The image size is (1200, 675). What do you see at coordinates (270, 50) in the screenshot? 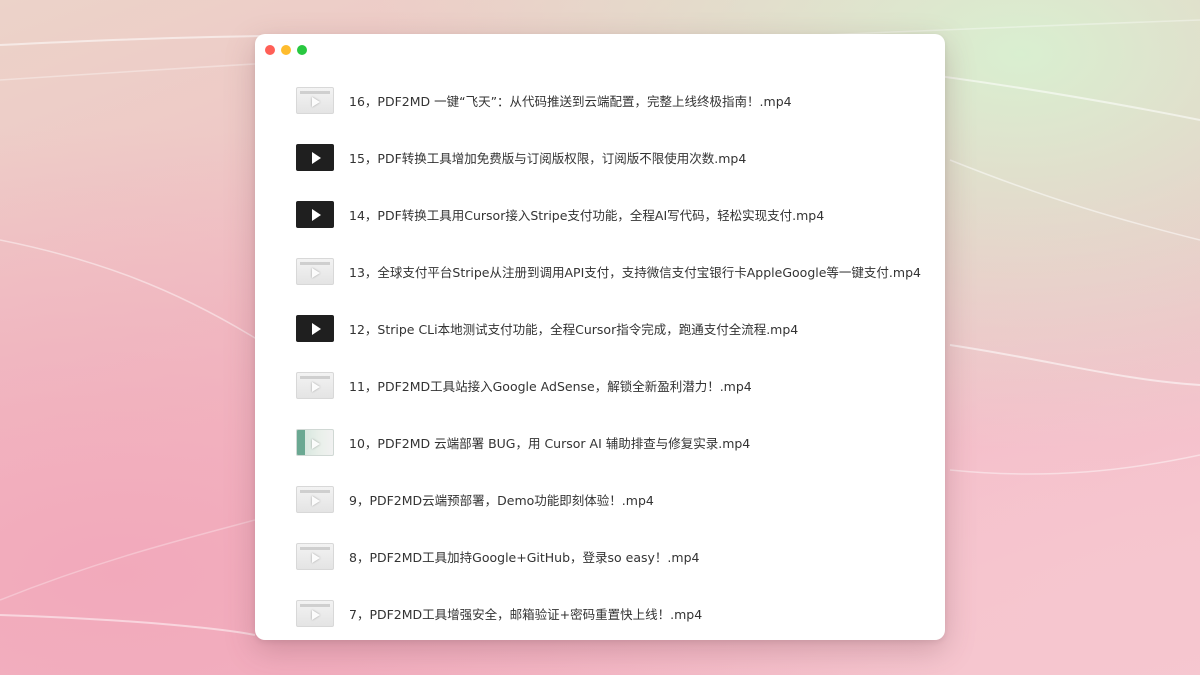
I see `close-window-button` at bounding box center [270, 50].